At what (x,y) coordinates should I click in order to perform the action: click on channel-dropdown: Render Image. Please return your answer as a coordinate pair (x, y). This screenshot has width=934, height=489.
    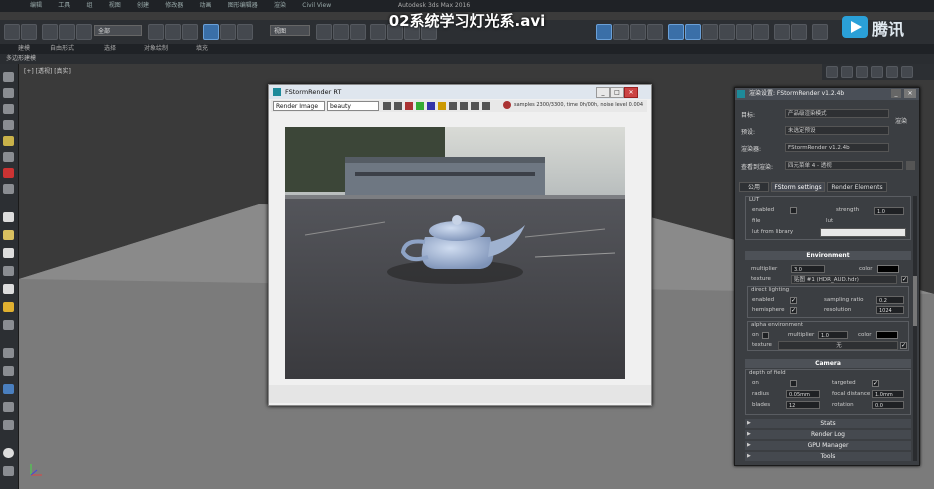
    Looking at the image, I should click on (299, 106).